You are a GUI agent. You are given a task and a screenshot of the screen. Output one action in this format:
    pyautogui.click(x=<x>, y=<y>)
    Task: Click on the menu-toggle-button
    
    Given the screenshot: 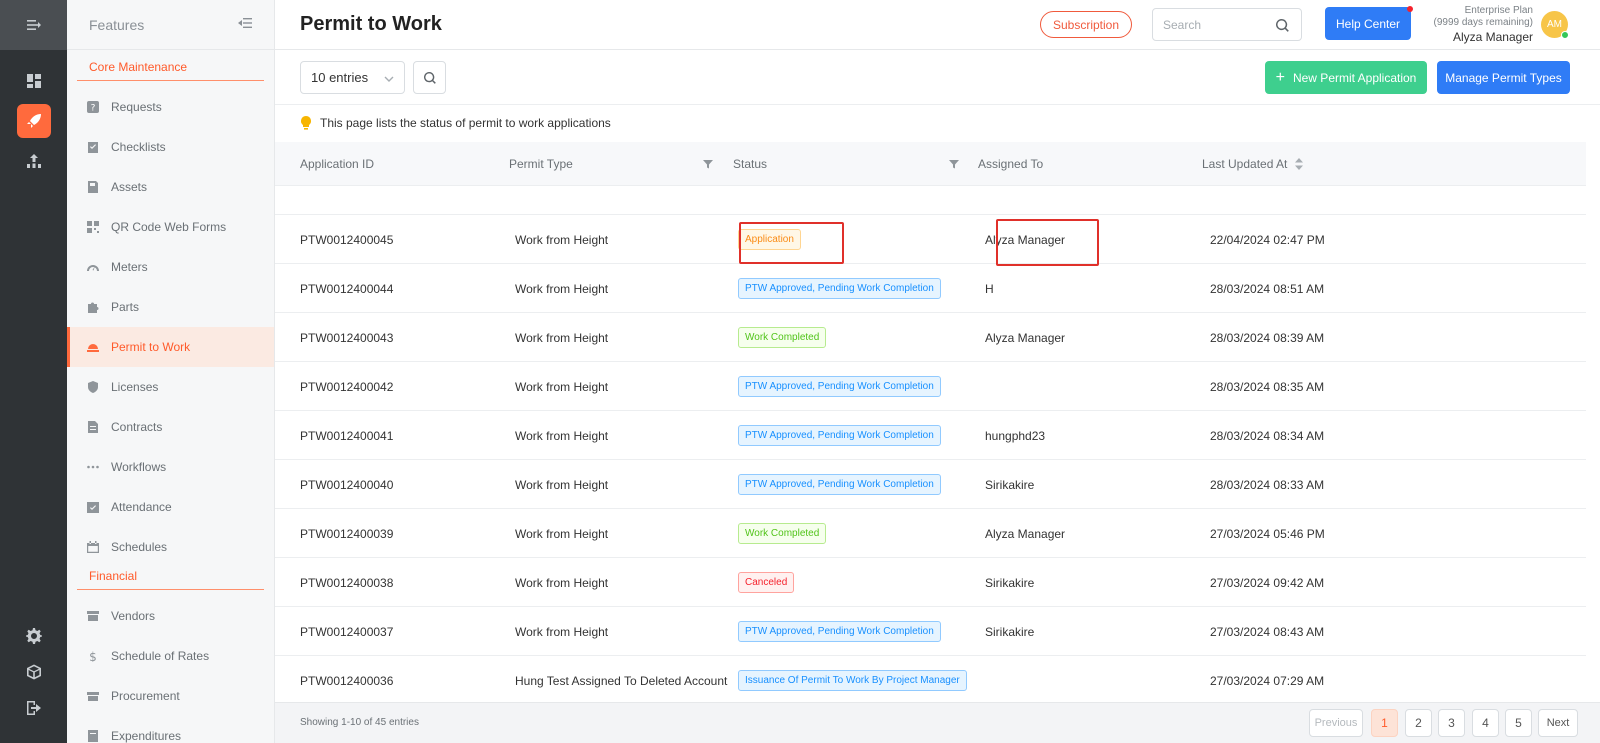 What is the action you would take?
    pyautogui.click(x=33, y=25)
    